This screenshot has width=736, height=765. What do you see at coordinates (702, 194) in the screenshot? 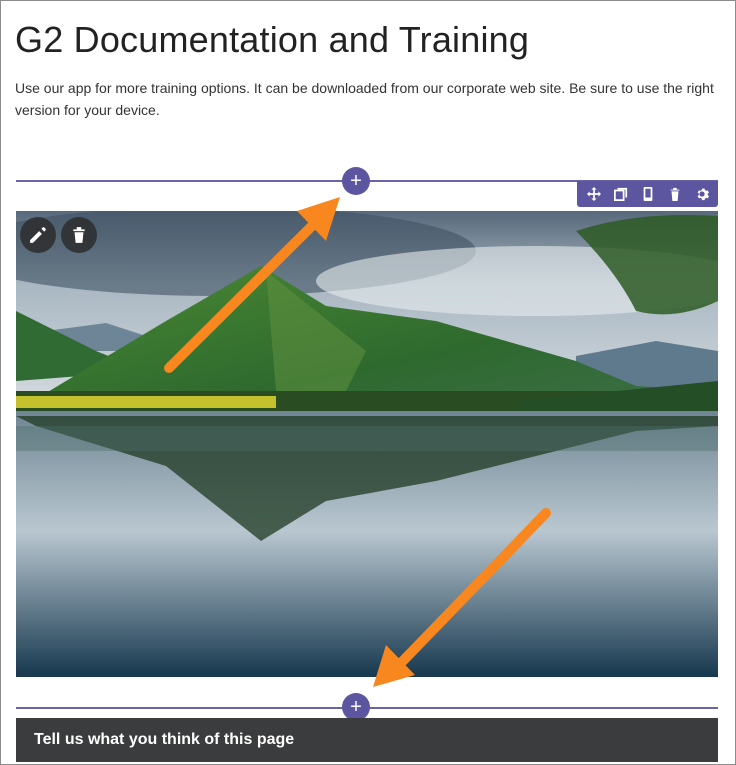
I see `settings-icon` at bounding box center [702, 194].